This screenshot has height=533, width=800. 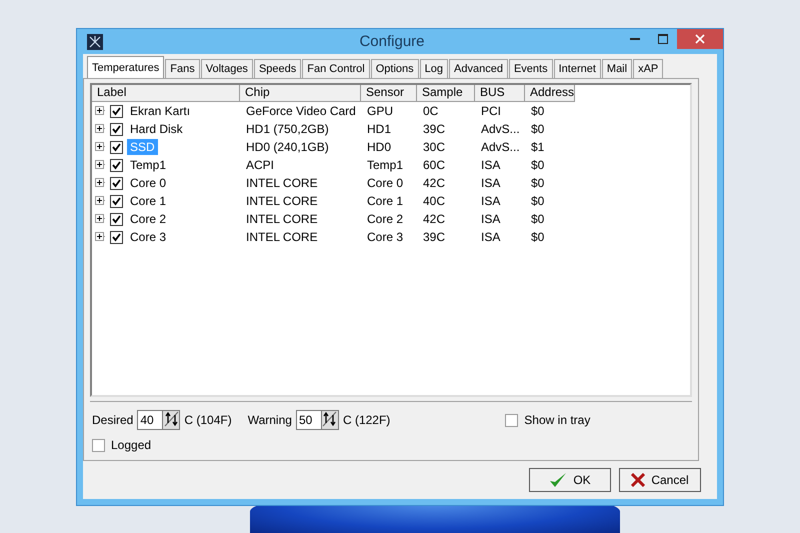 What do you see at coordinates (379, 129) in the screenshot?
I see `table-cell-text: HD1` at bounding box center [379, 129].